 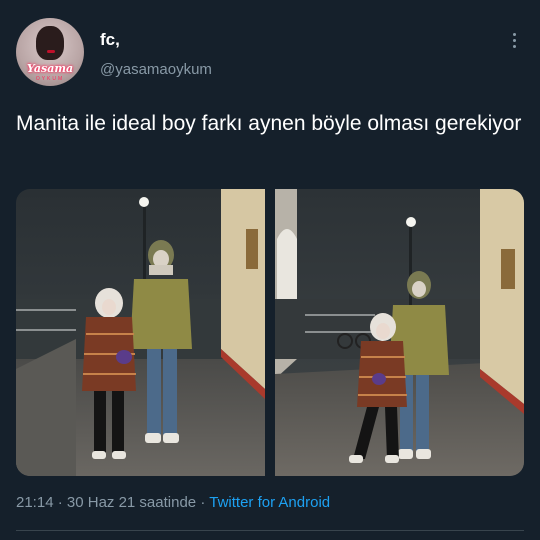 I want to click on more-vertical-icon, so click(x=514, y=40).